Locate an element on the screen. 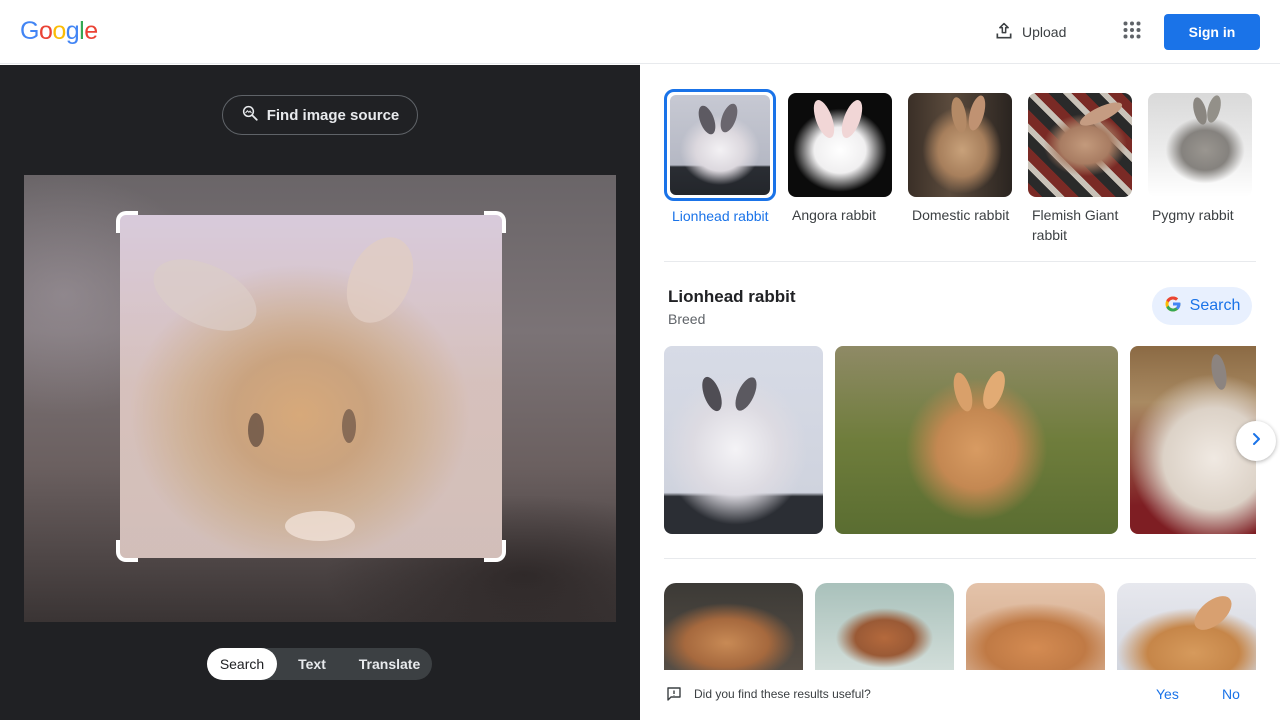 This screenshot has width=1280, height=720. find-image-source-label: Find image source is located at coordinates (333, 115).